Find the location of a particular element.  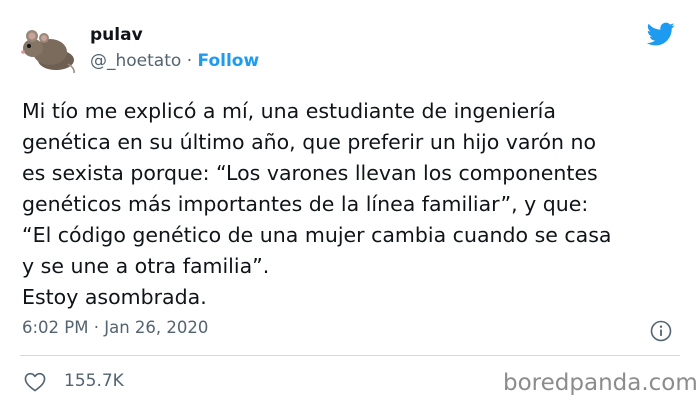

follow-button: Follow is located at coordinates (229, 61).